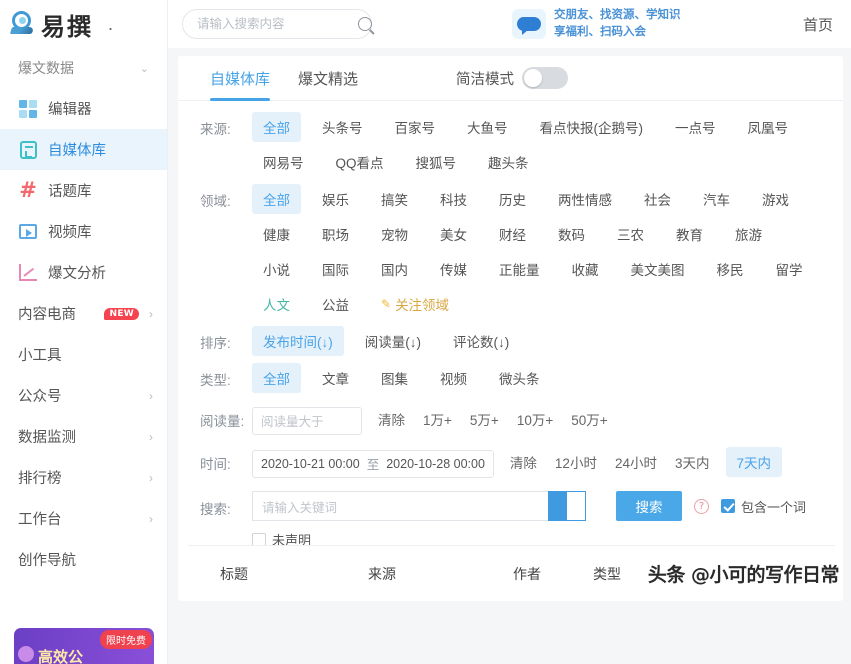 The width and height of the screenshot is (851, 664). I want to click on domain-option: 娱乐, so click(335, 199).